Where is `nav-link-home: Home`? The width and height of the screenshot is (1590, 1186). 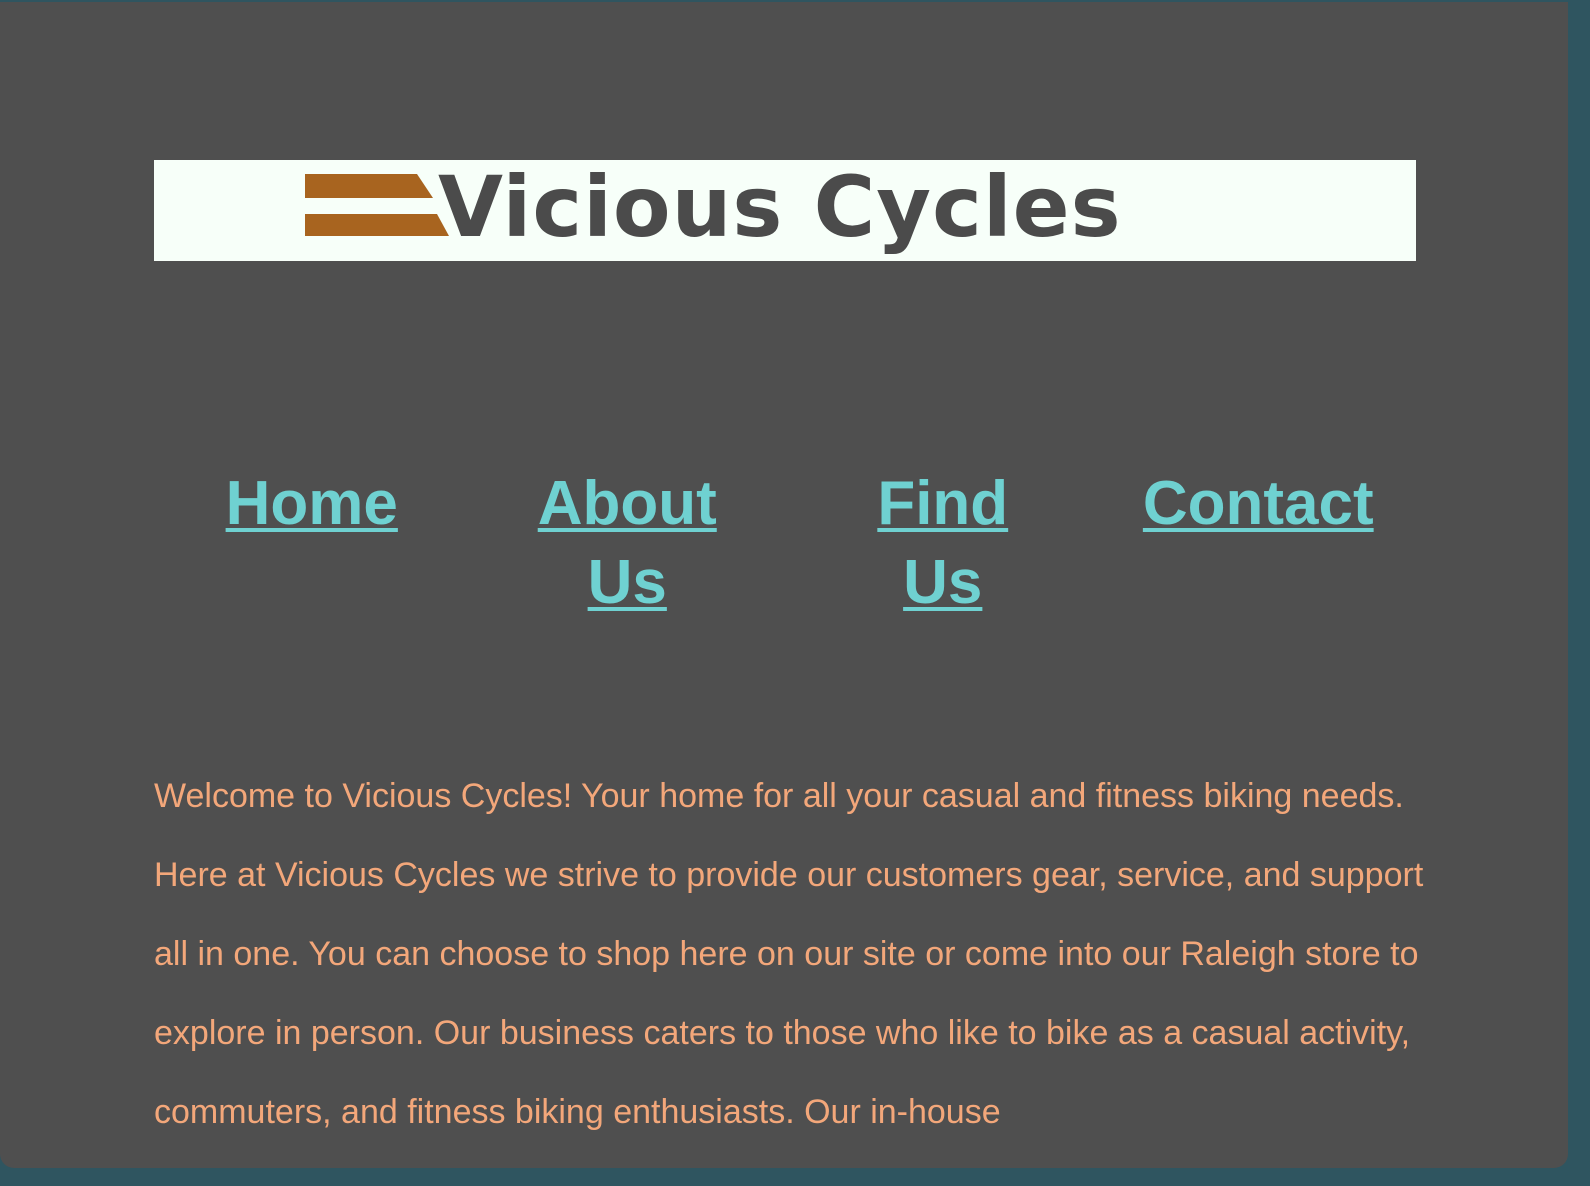 nav-link-home: Home is located at coordinates (312, 503).